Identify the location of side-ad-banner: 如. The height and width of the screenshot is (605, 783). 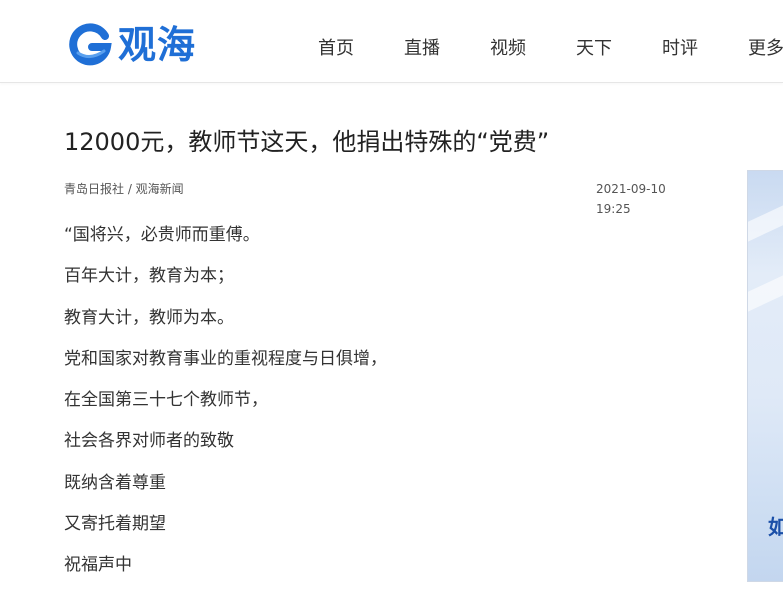
(765, 376).